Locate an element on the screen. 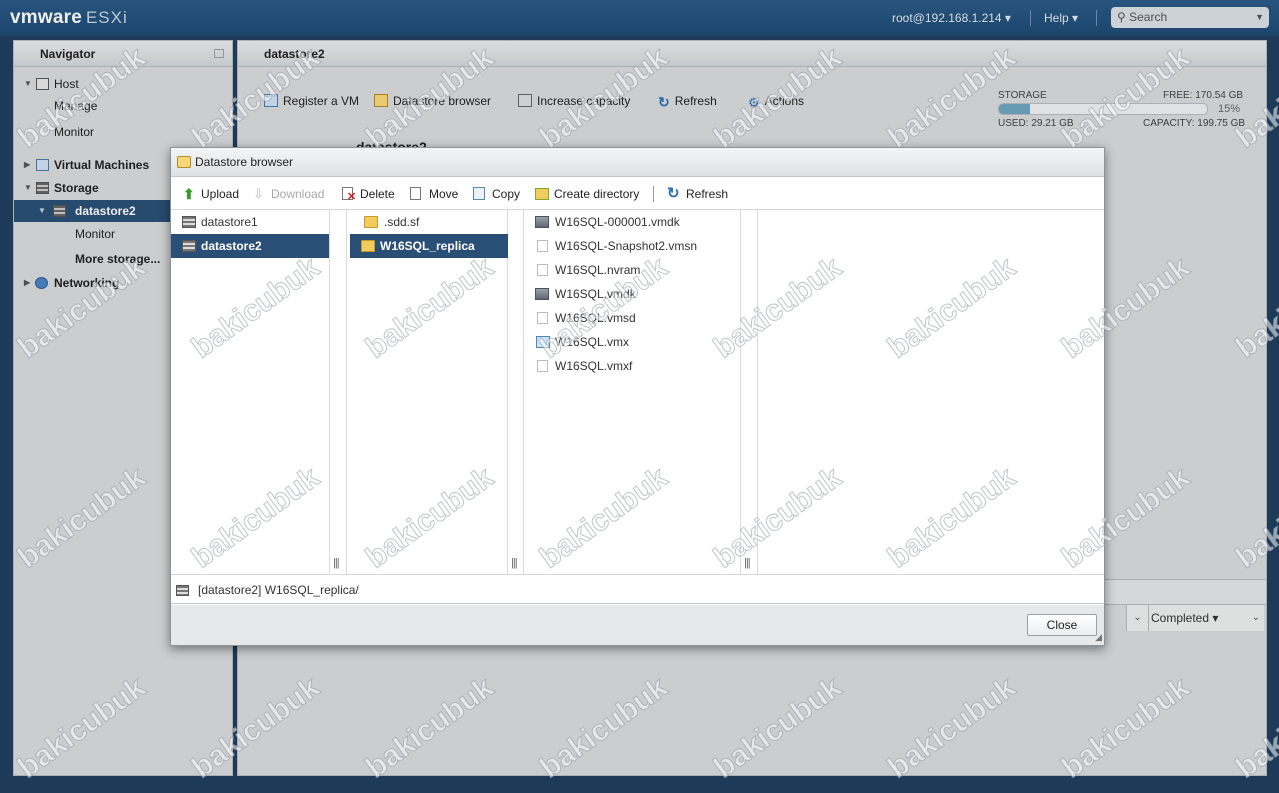  dialog-title: Datastore browser is located at coordinates (637, 162).